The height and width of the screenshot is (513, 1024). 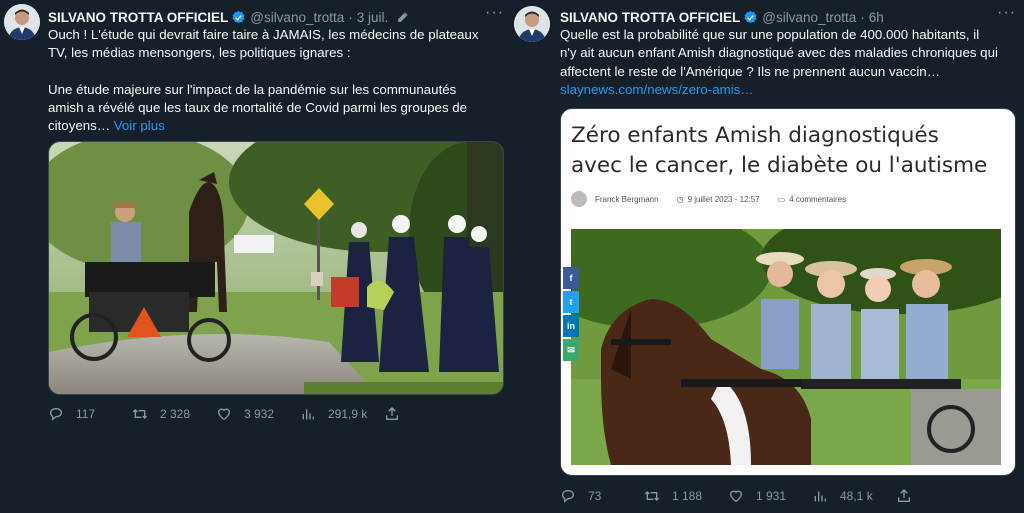 I want to click on retweet-button: 1 188, so click(x=686, y=496).